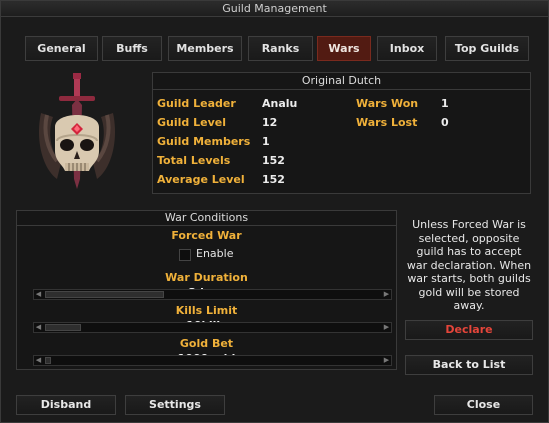  What do you see at coordinates (445, 122) in the screenshot?
I see `wars-lost-value: 0` at bounding box center [445, 122].